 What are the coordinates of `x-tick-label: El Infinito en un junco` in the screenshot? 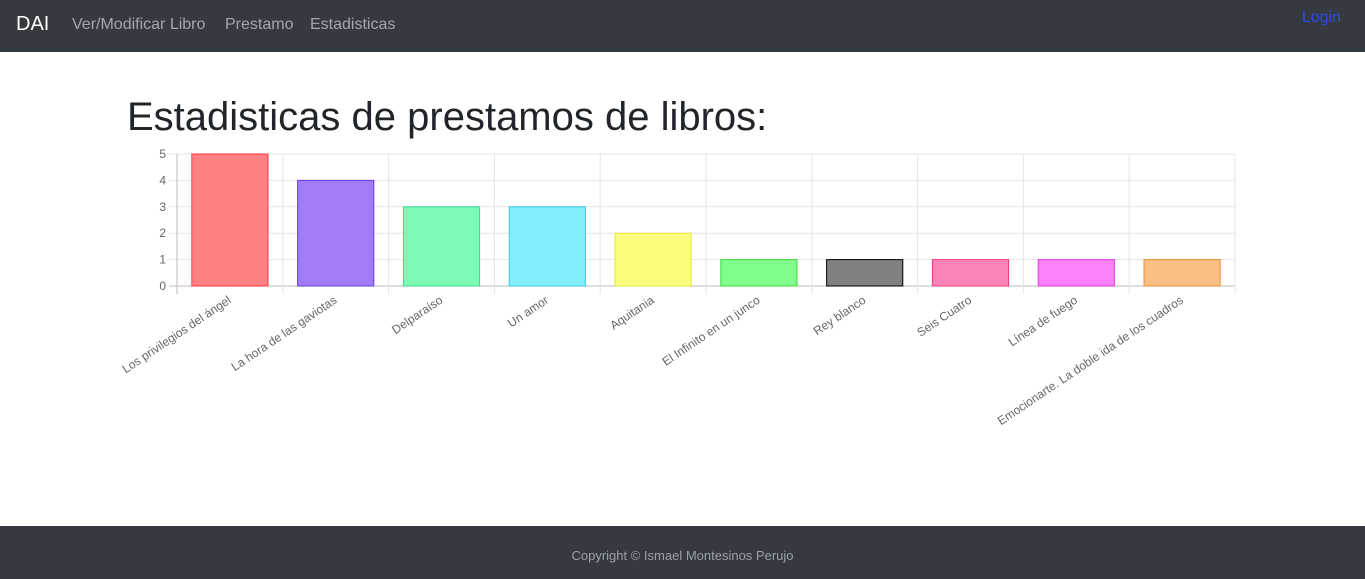 It's located at (711, 331).